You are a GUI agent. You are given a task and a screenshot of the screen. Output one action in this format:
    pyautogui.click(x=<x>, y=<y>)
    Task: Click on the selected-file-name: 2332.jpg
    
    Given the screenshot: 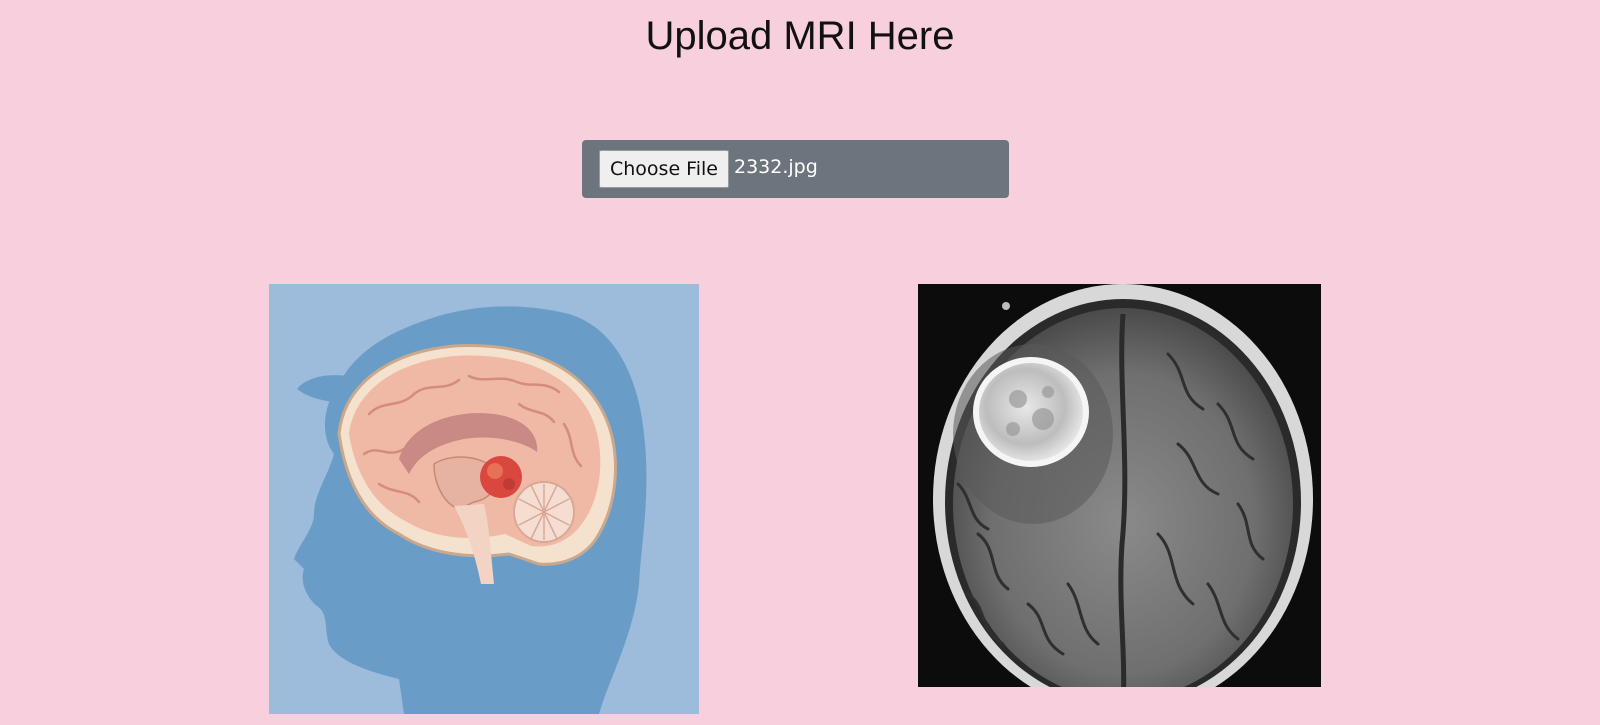 What is the action you would take?
    pyautogui.click(x=776, y=167)
    